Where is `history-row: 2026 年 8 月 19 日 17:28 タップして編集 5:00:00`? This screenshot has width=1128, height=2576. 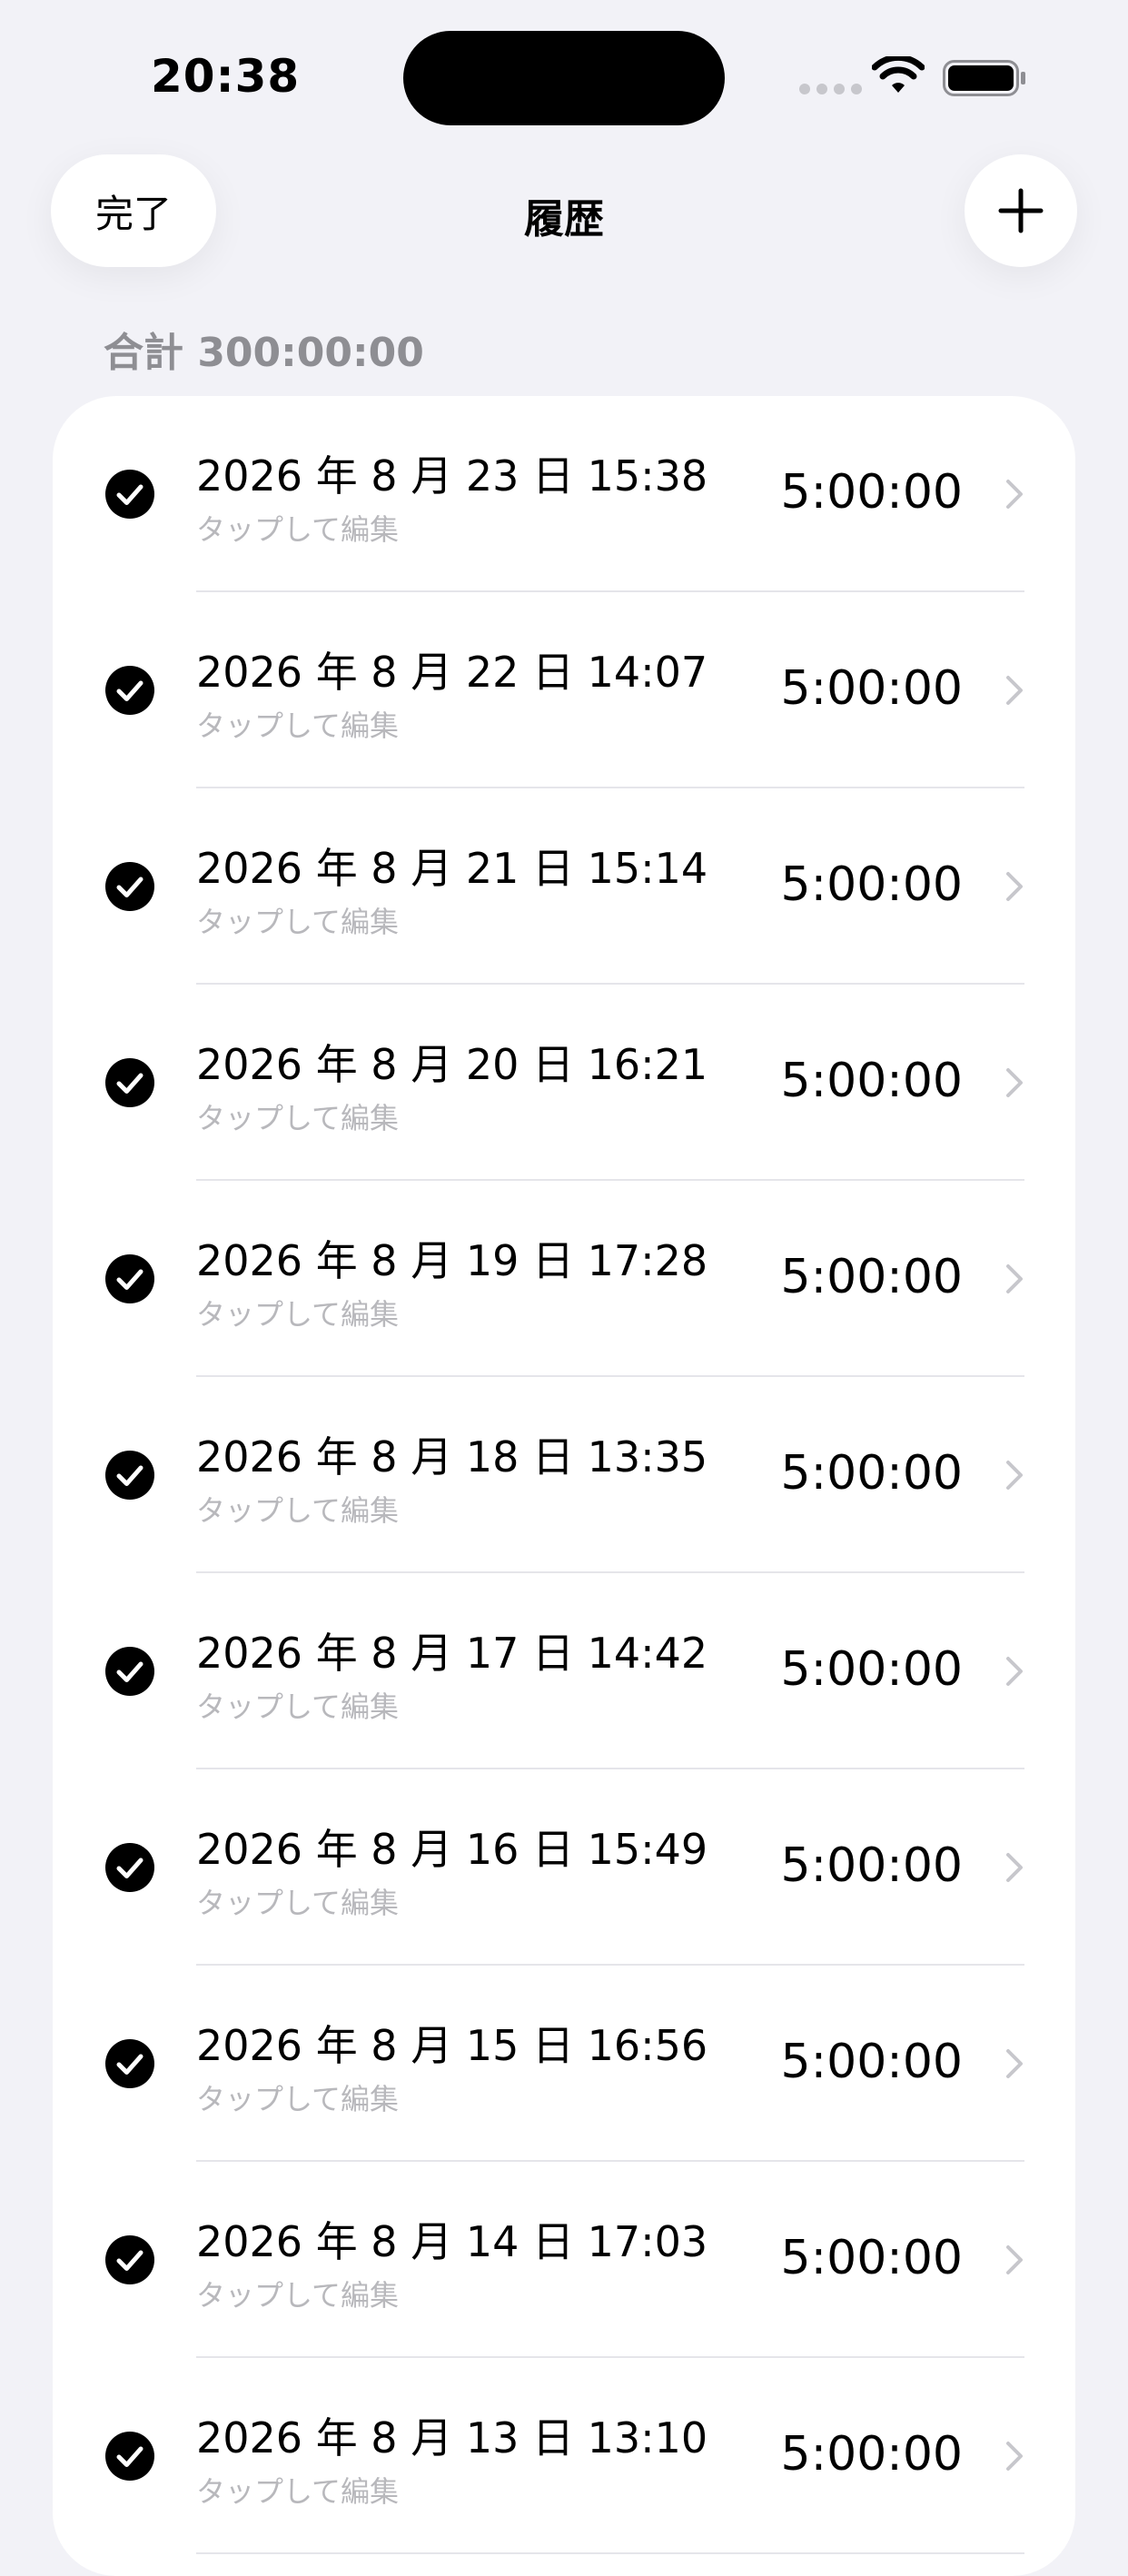 history-row: 2026 年 8 月 19 日 17:28 タップして編集 5:00:00 is located at coordinates (564, 1279).